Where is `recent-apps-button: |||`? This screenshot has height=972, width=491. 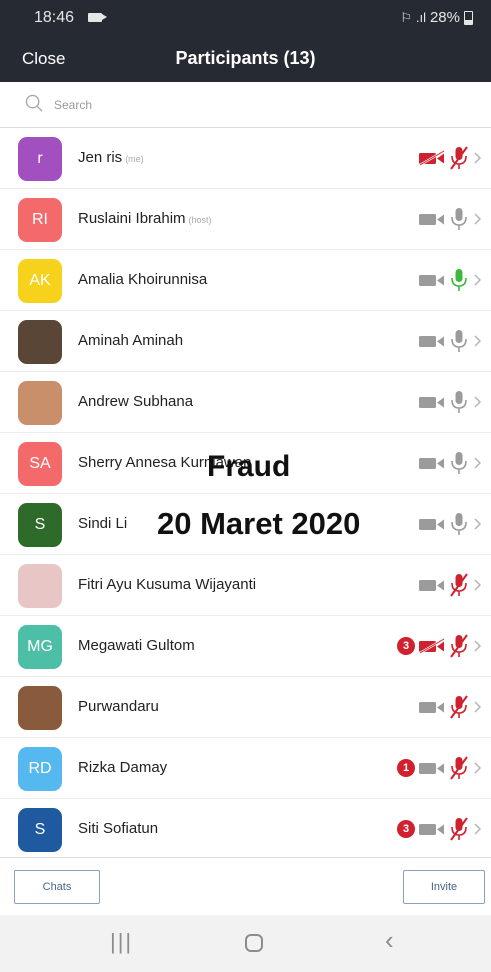 recent-apps-button: ||| is located at coordinates (121, 942).